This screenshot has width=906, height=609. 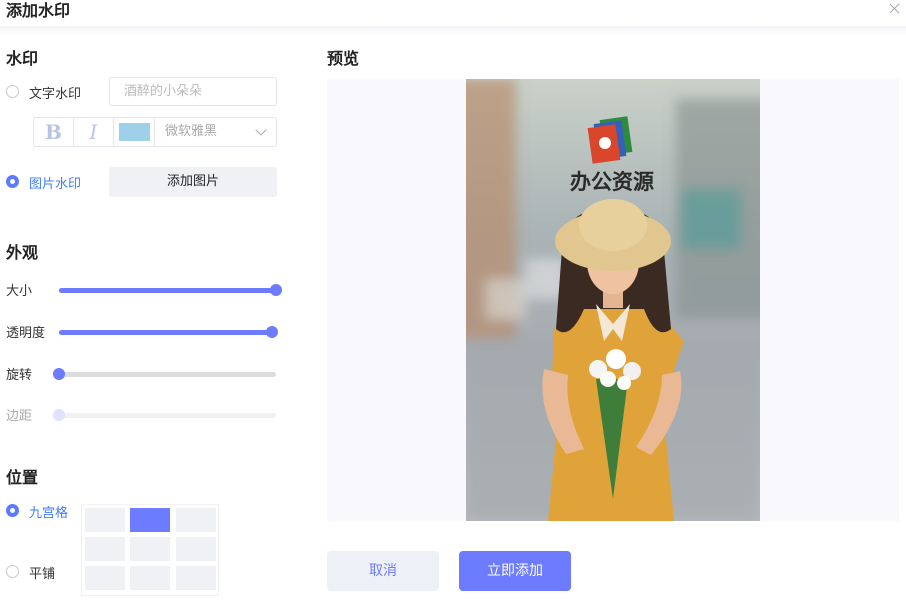 I want to click on rotation-slider-label: 旋转, so click(x=19, y=375).